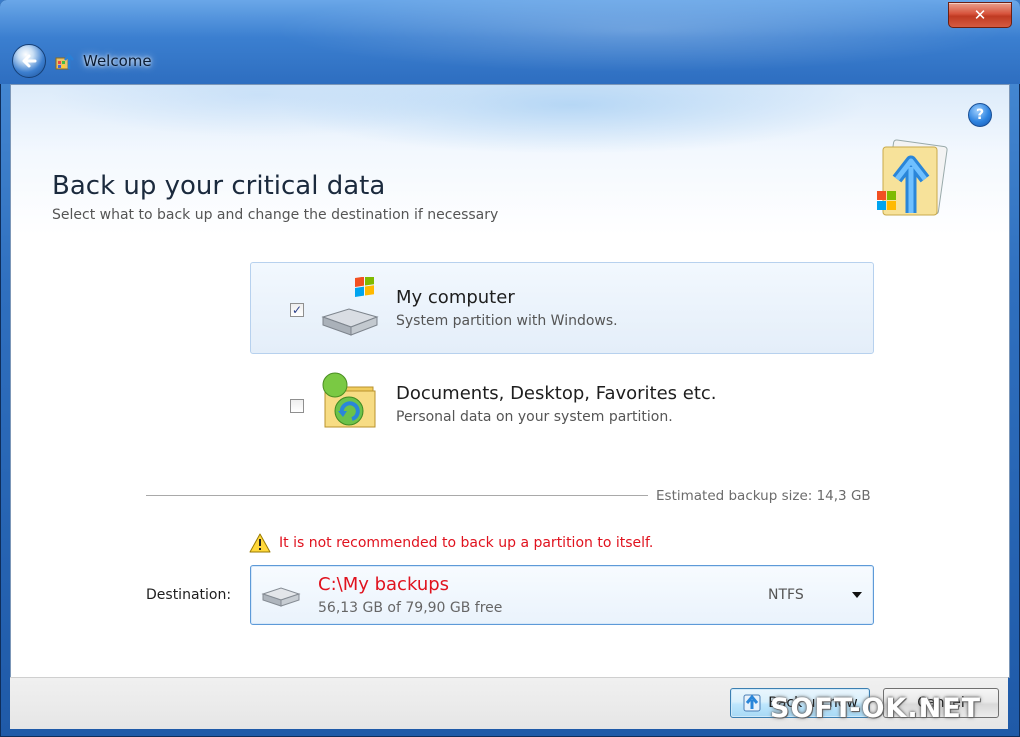  Describe the element at coordinates (64, 61) in the screenshot. I see `app-icon` at that location.